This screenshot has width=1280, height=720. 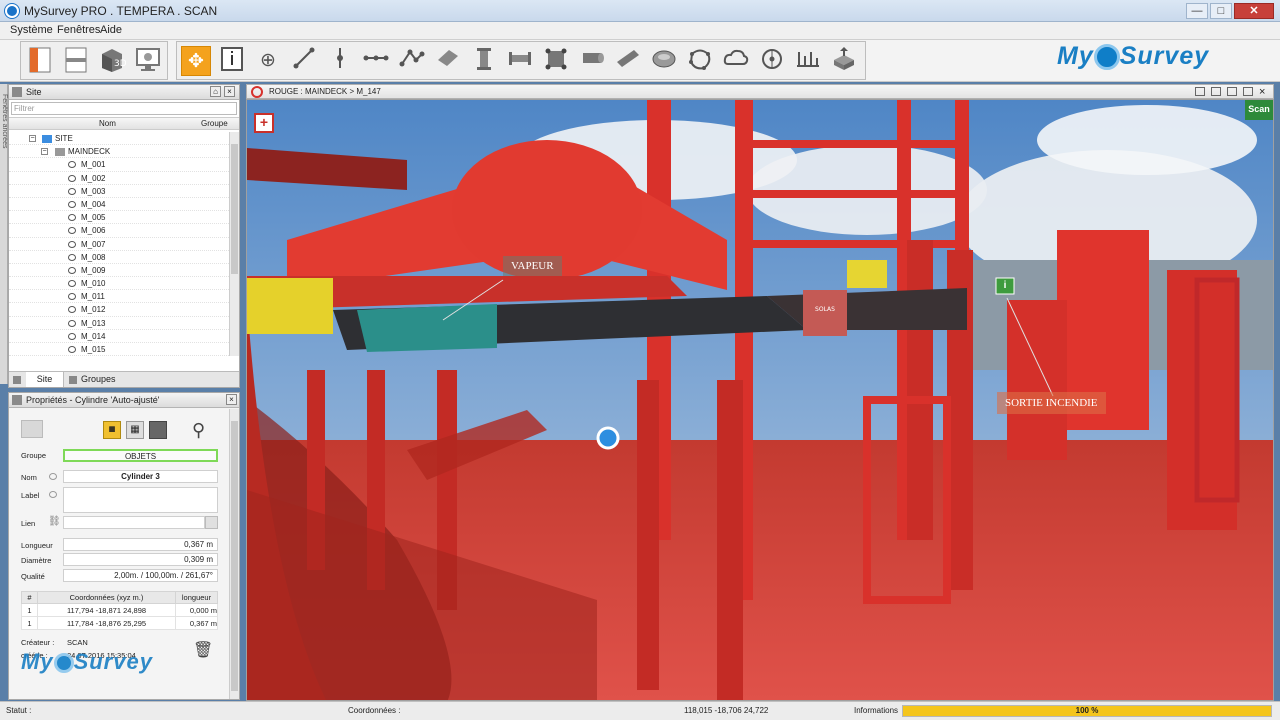 I want to click on monitor-icon, so click(x=148, y=61).